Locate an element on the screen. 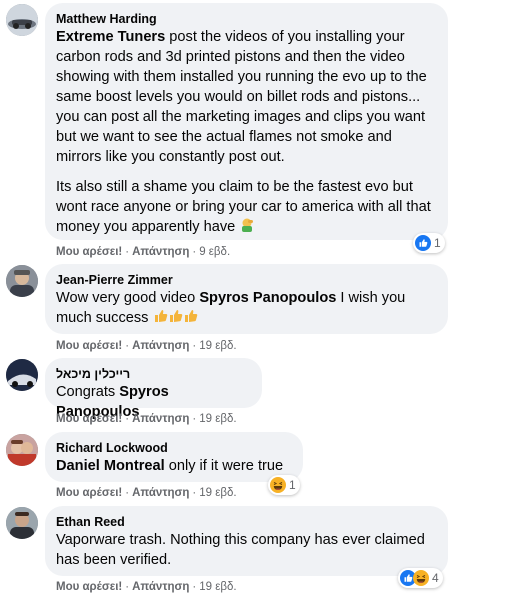  mention-link: Extreme Tuners is located at coordinates (110, 37).